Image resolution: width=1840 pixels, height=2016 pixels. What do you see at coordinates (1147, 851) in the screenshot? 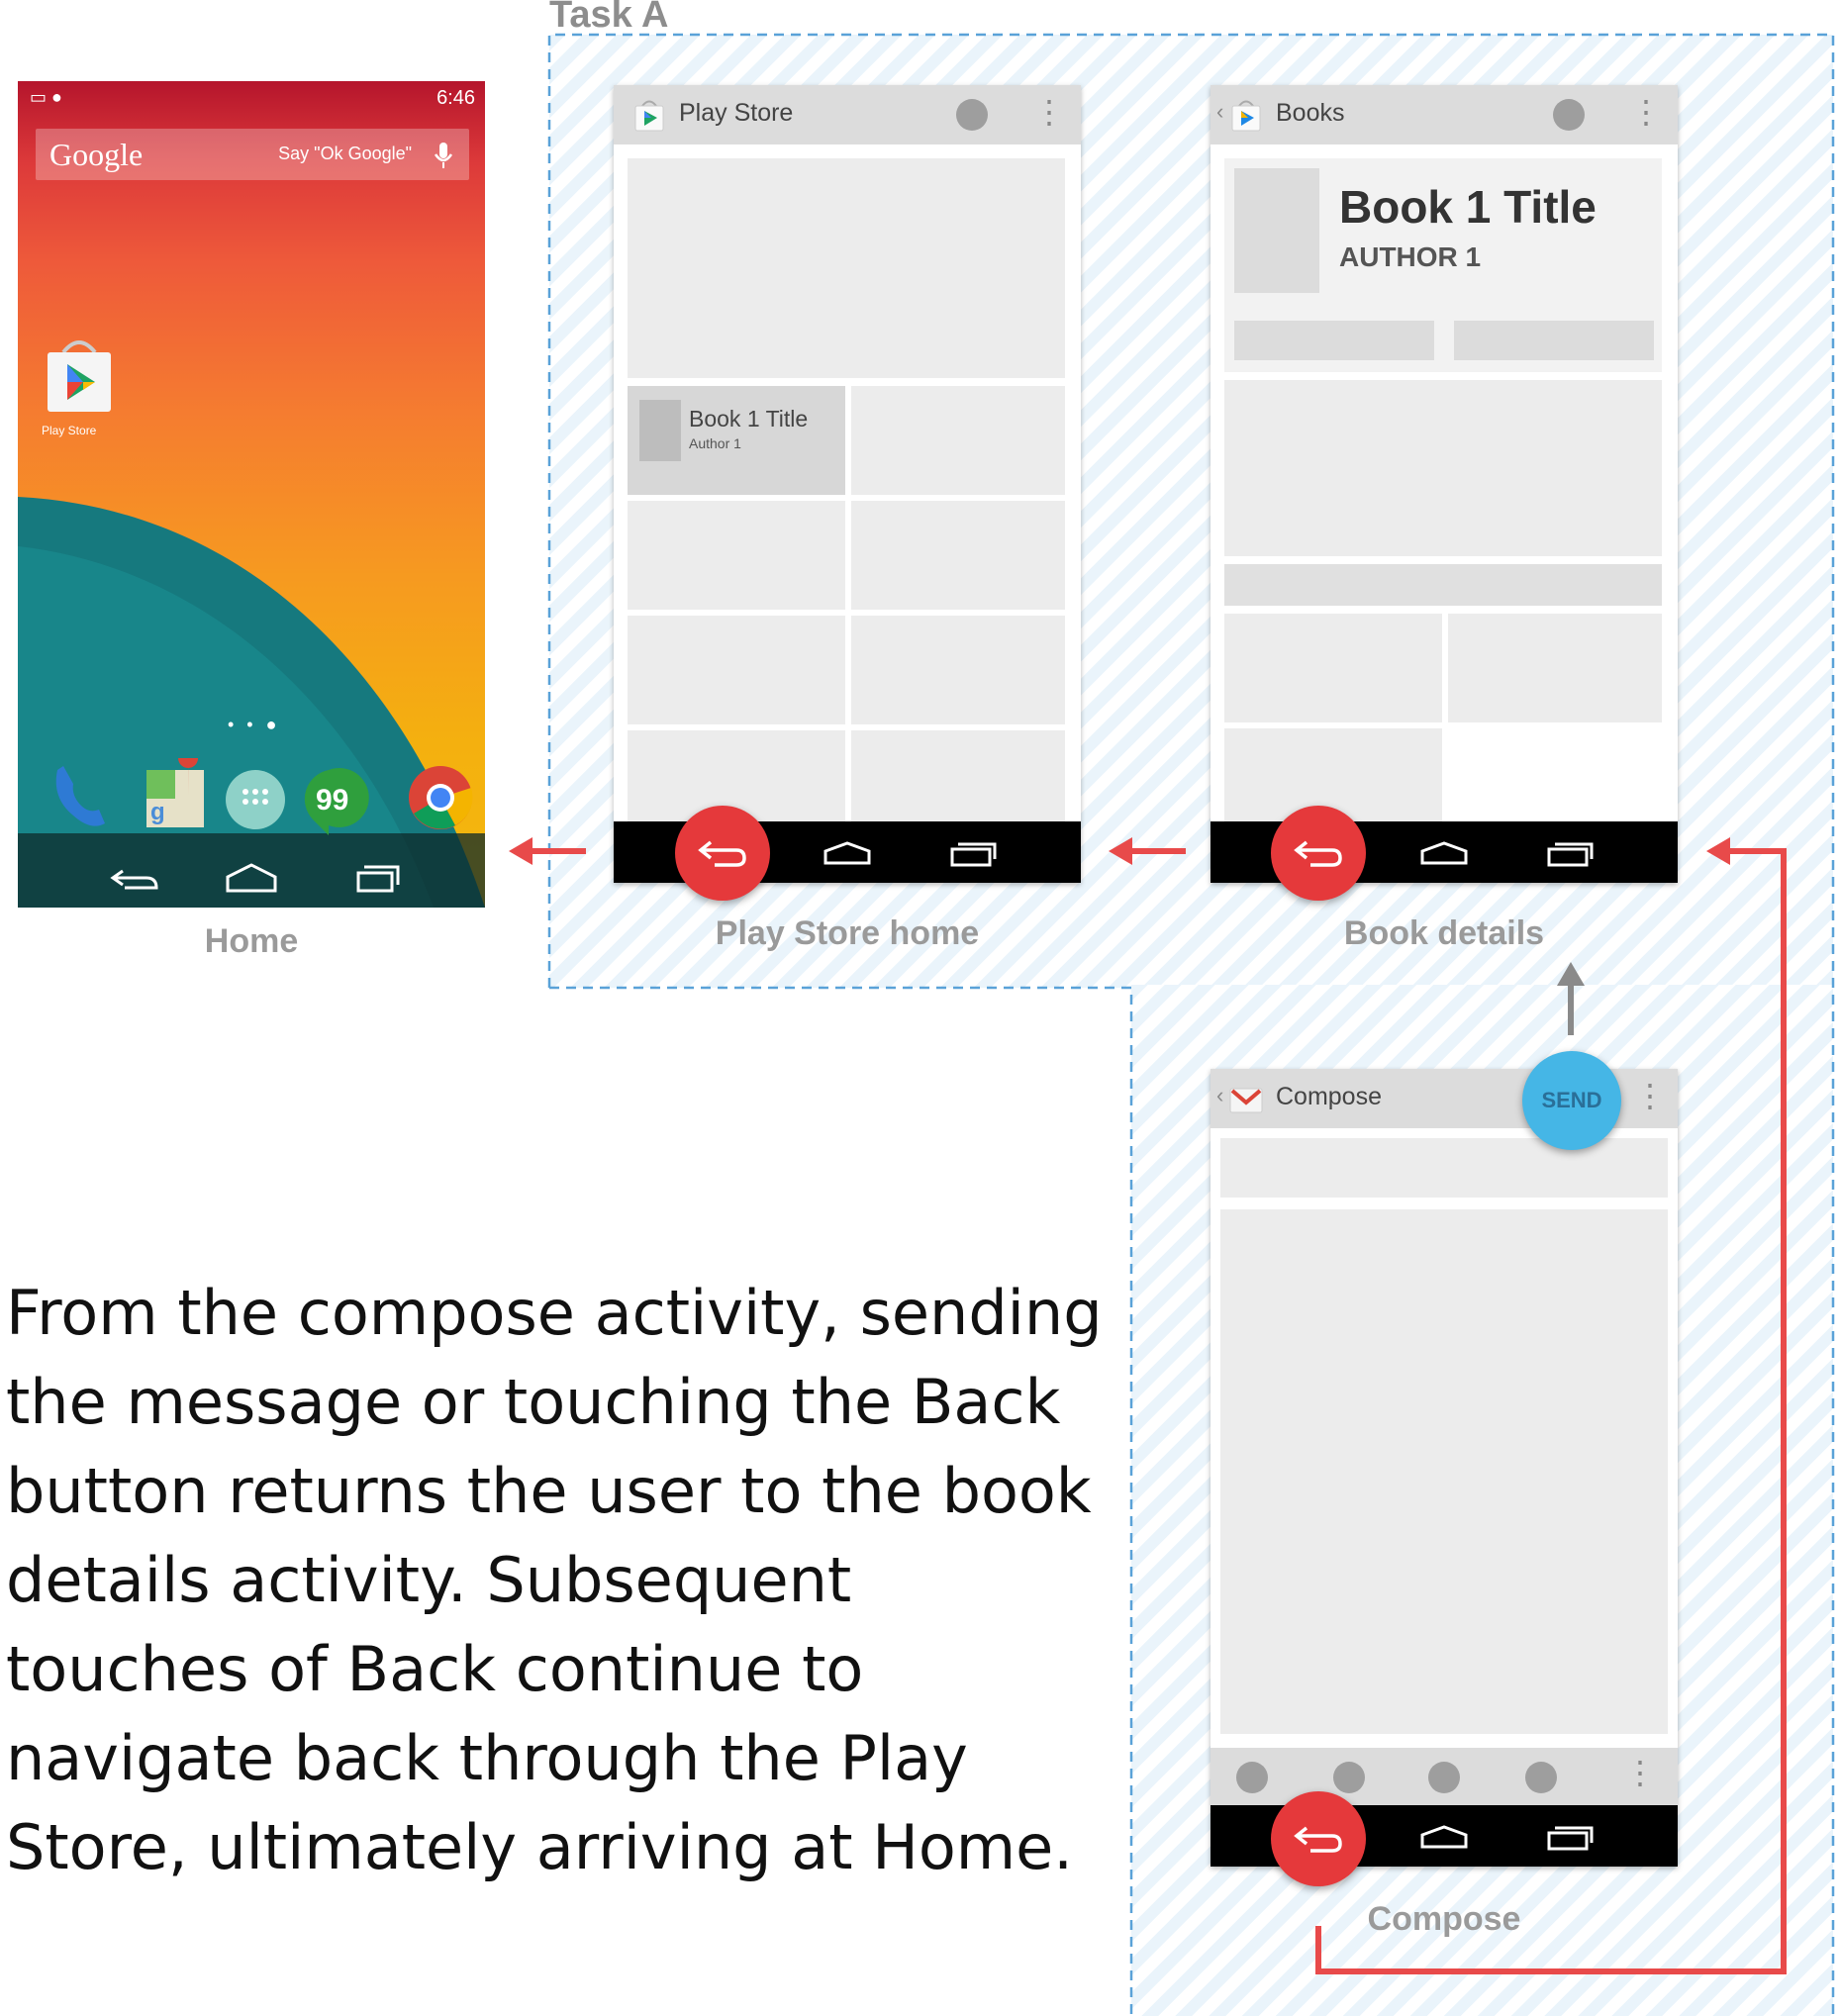
I see `back-arrow-to-play-store` at bounding box center [1147, 851].